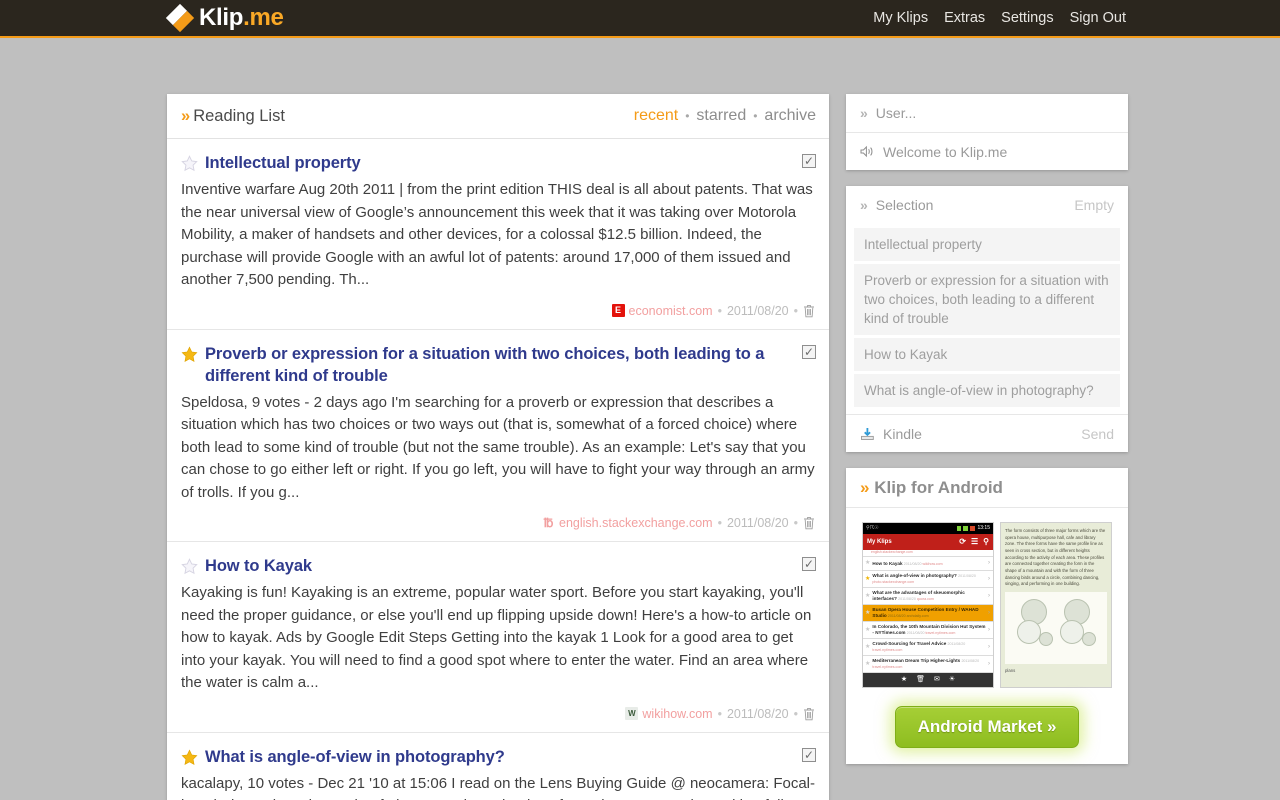 This screenshot has height=800, width=1280. Describe the element at coordinates (180, 18) in the screenshot. I see `diamond-icon` at that location.